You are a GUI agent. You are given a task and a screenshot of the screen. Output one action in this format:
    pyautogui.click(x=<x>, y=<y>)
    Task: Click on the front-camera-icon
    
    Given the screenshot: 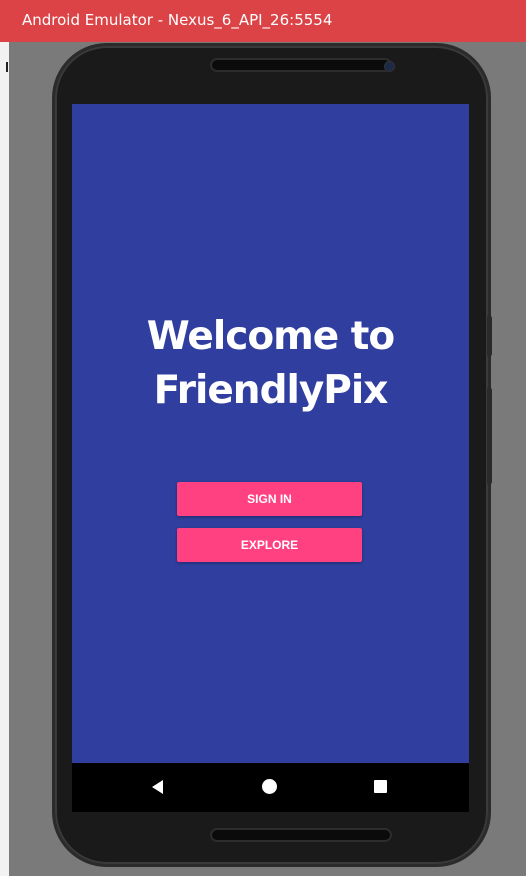 What is the action you would take?
    pyautogui.click(x=389, y=66)
    